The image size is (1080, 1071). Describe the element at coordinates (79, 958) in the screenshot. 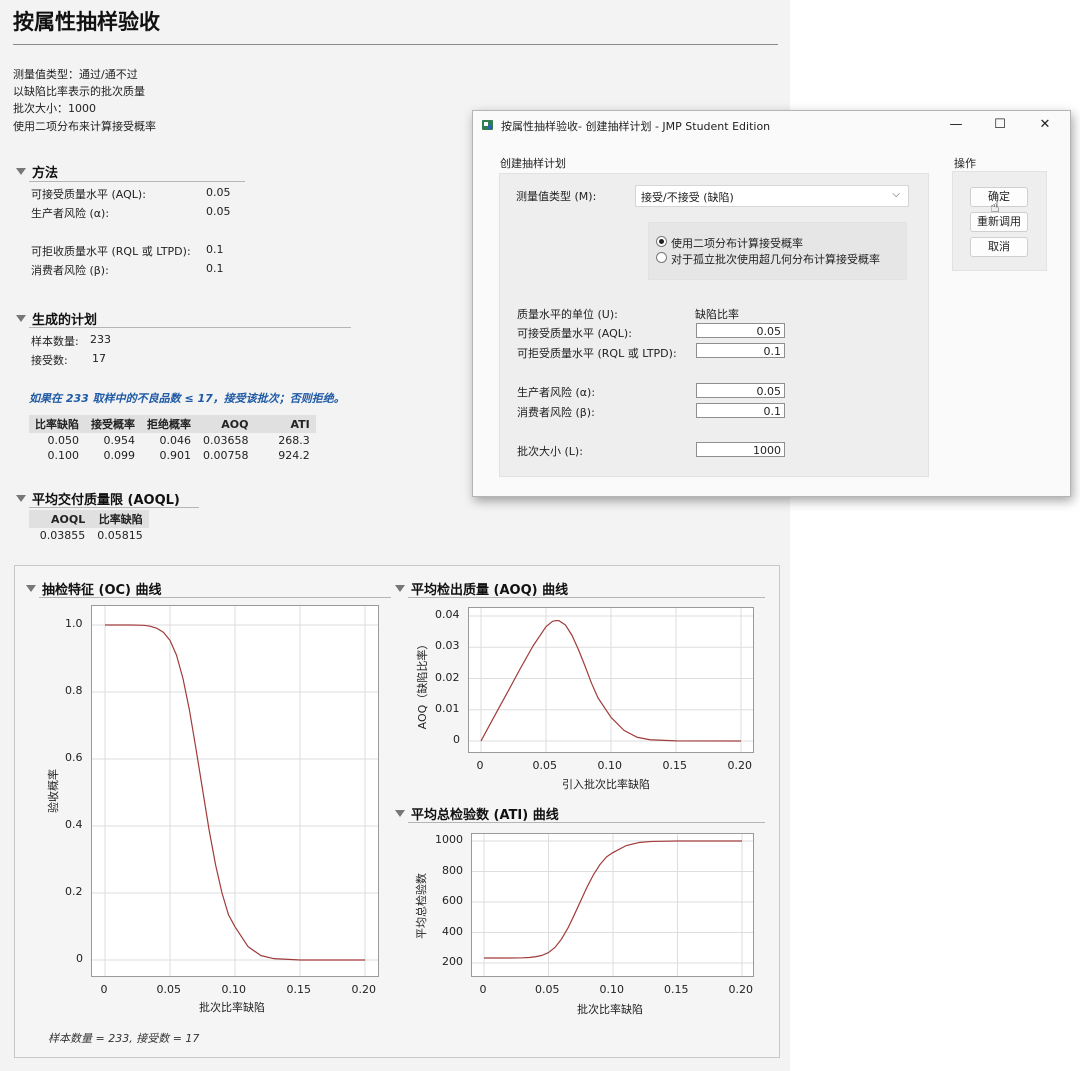

I see `y-tick-label: 0` at that location.